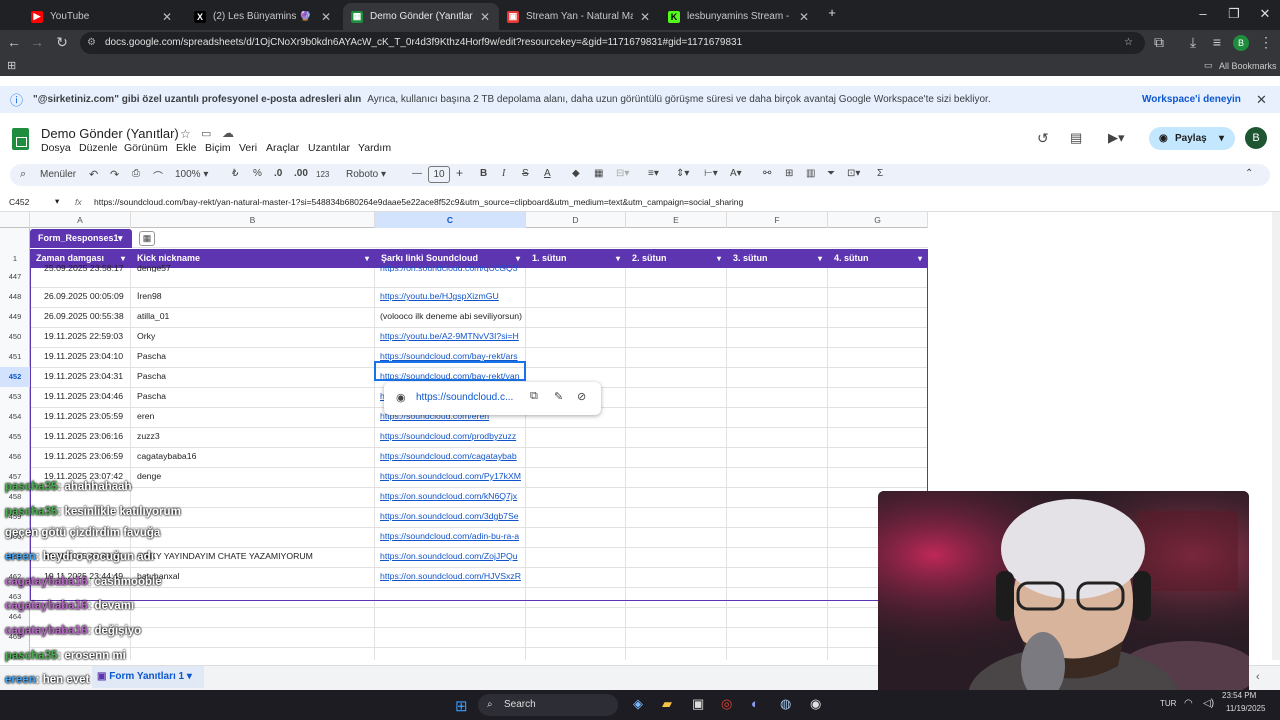 This screenshot has width=1280, height=720. What do you see at coordinates (254, 336) in the screenshot?
I see `cell-nickname: Orky` at bounding box center [254, 336].